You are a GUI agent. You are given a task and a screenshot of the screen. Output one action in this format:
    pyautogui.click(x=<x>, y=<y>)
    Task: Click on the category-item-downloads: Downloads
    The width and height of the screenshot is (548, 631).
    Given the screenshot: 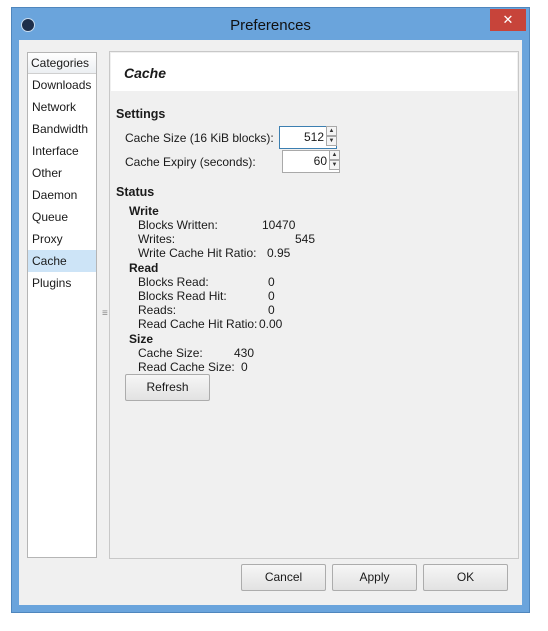 What is the action you would take?
    pyautogui.click(x=62, y=85)
    